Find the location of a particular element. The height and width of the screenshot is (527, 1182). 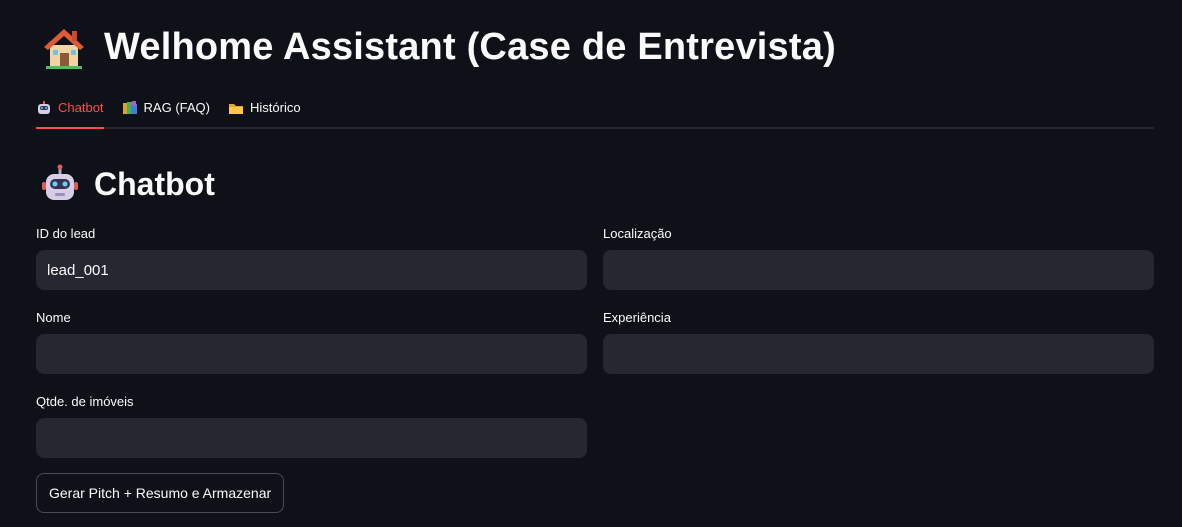

tab-label: Chatbot is located at coordinates (81, 107).